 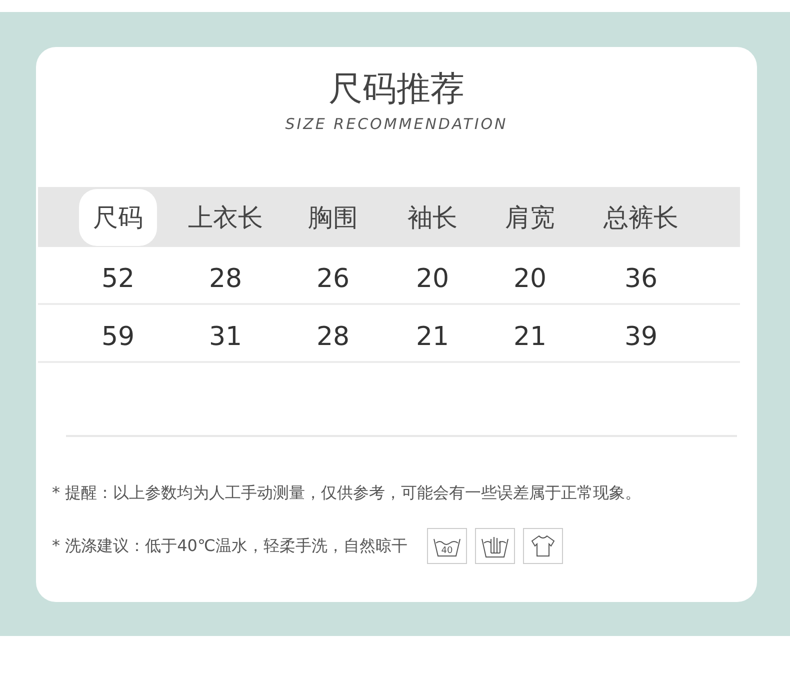 I want to click on table-cell: 36, so click(x=641, y=279).